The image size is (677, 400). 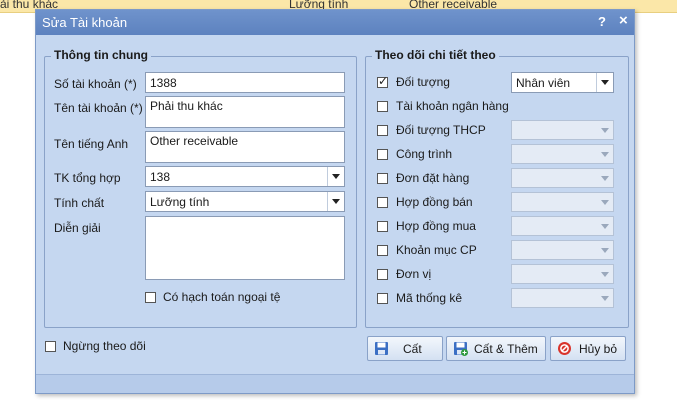 I want to click on parent-account-label: TK tổng hợp, so click(x=87, y=178).